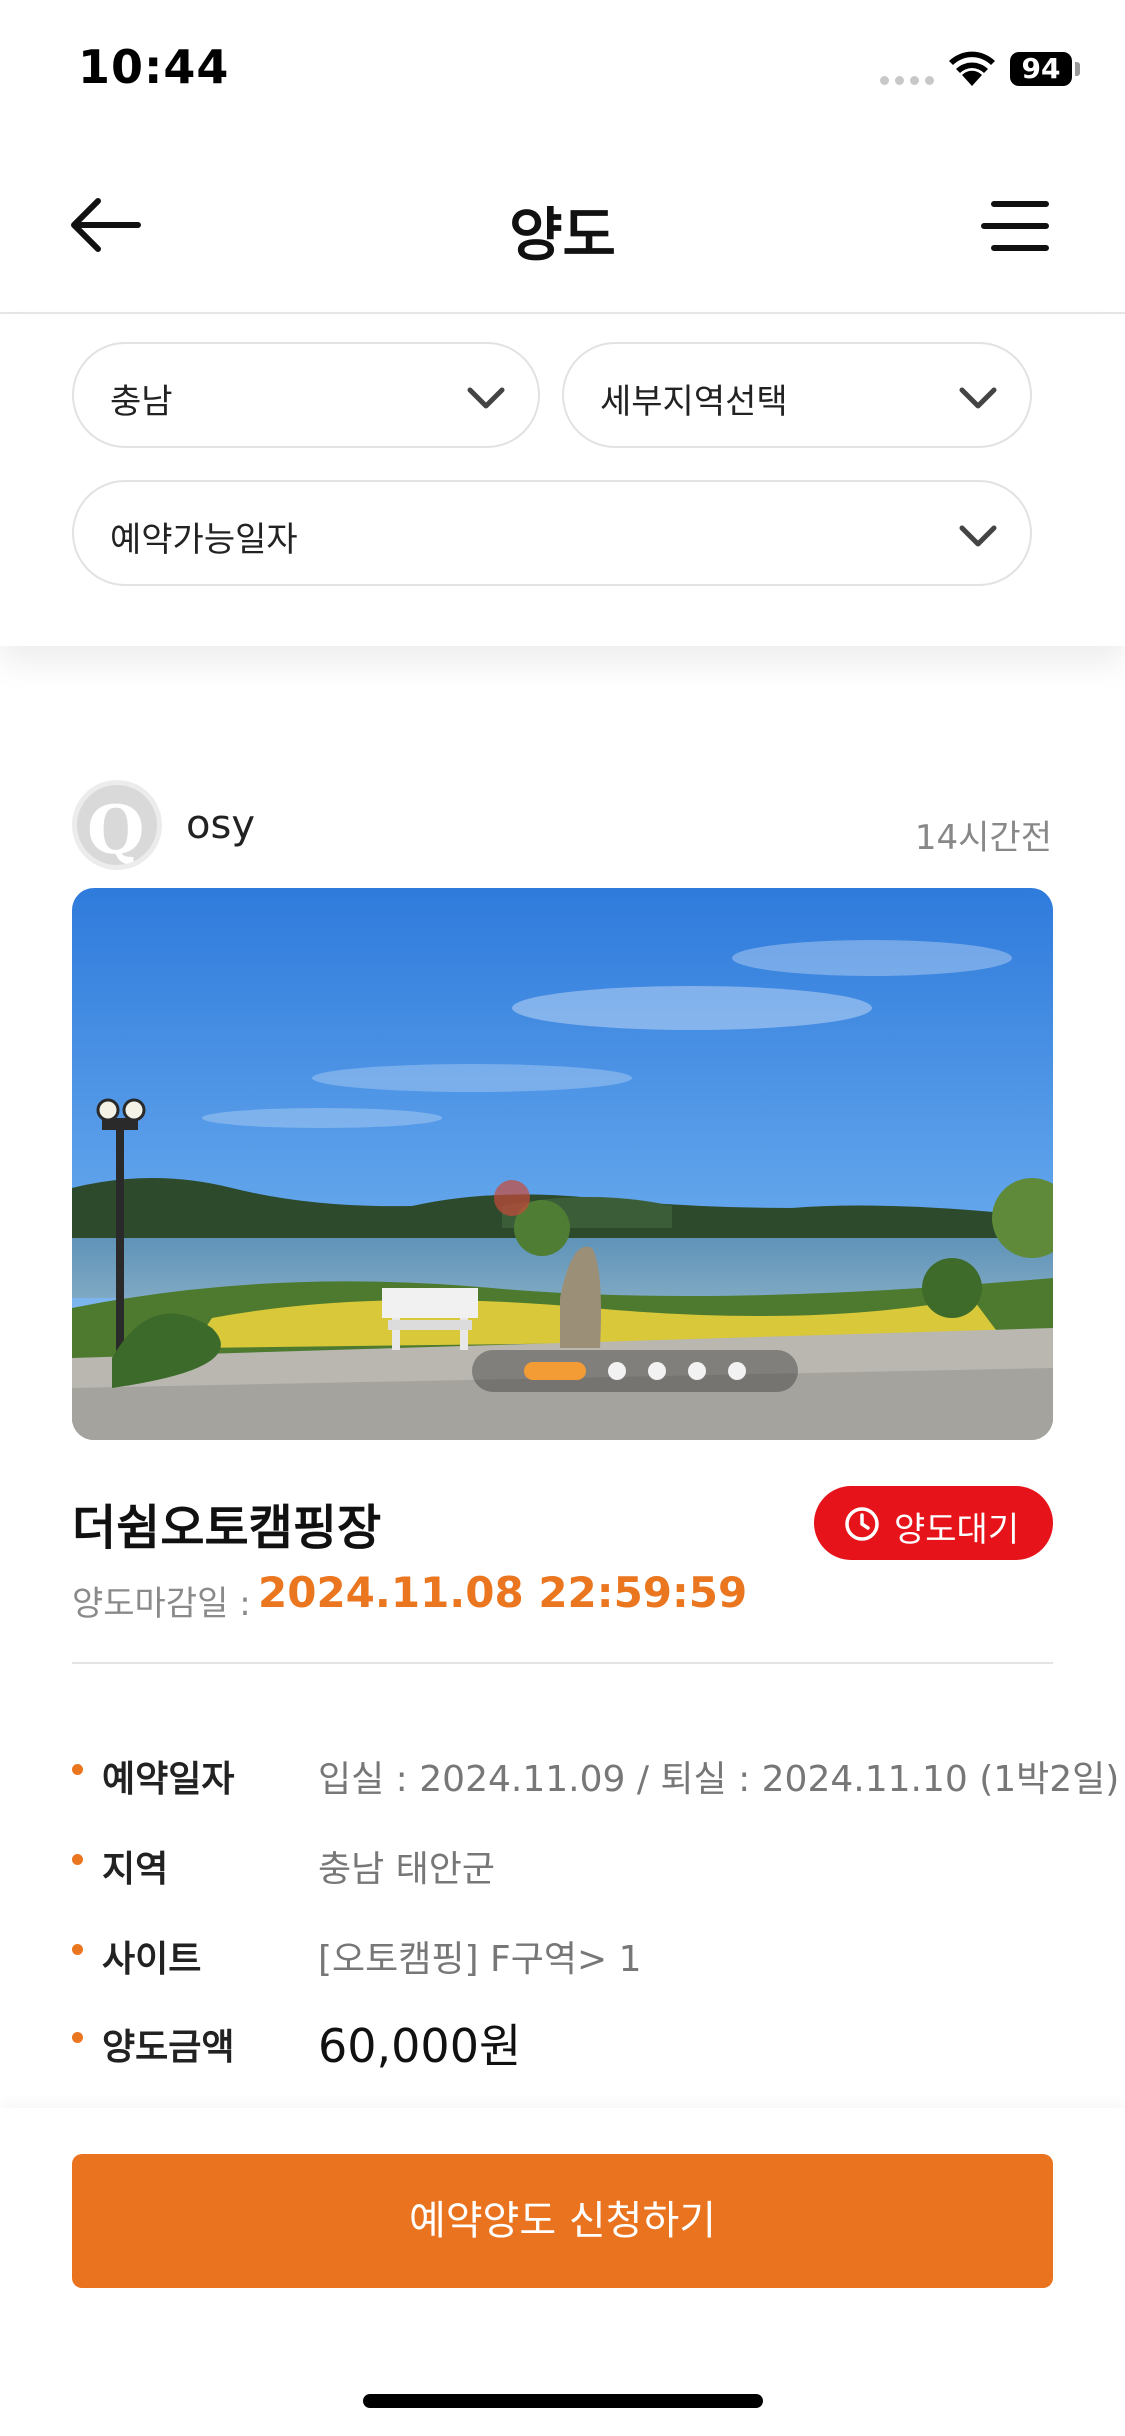 The width and height of the screenshot is (1125, 2436). I want to click on detail-value: 입실 : 2024.11.09 / 퇴실 : 2024.11.10 (1박2일), so click(719, 1779).